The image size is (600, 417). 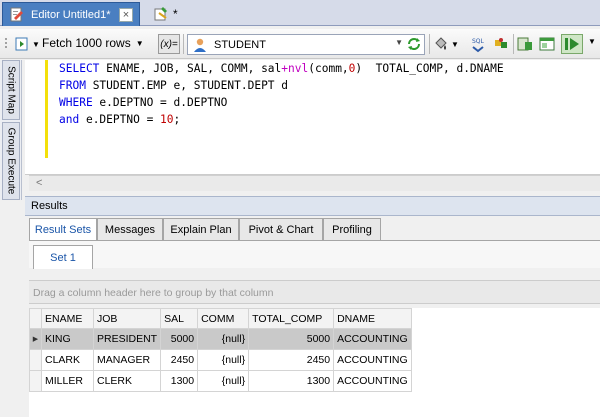 I want to click on editor-horizontal-scrollbar: <, so click(x=314, y=183).